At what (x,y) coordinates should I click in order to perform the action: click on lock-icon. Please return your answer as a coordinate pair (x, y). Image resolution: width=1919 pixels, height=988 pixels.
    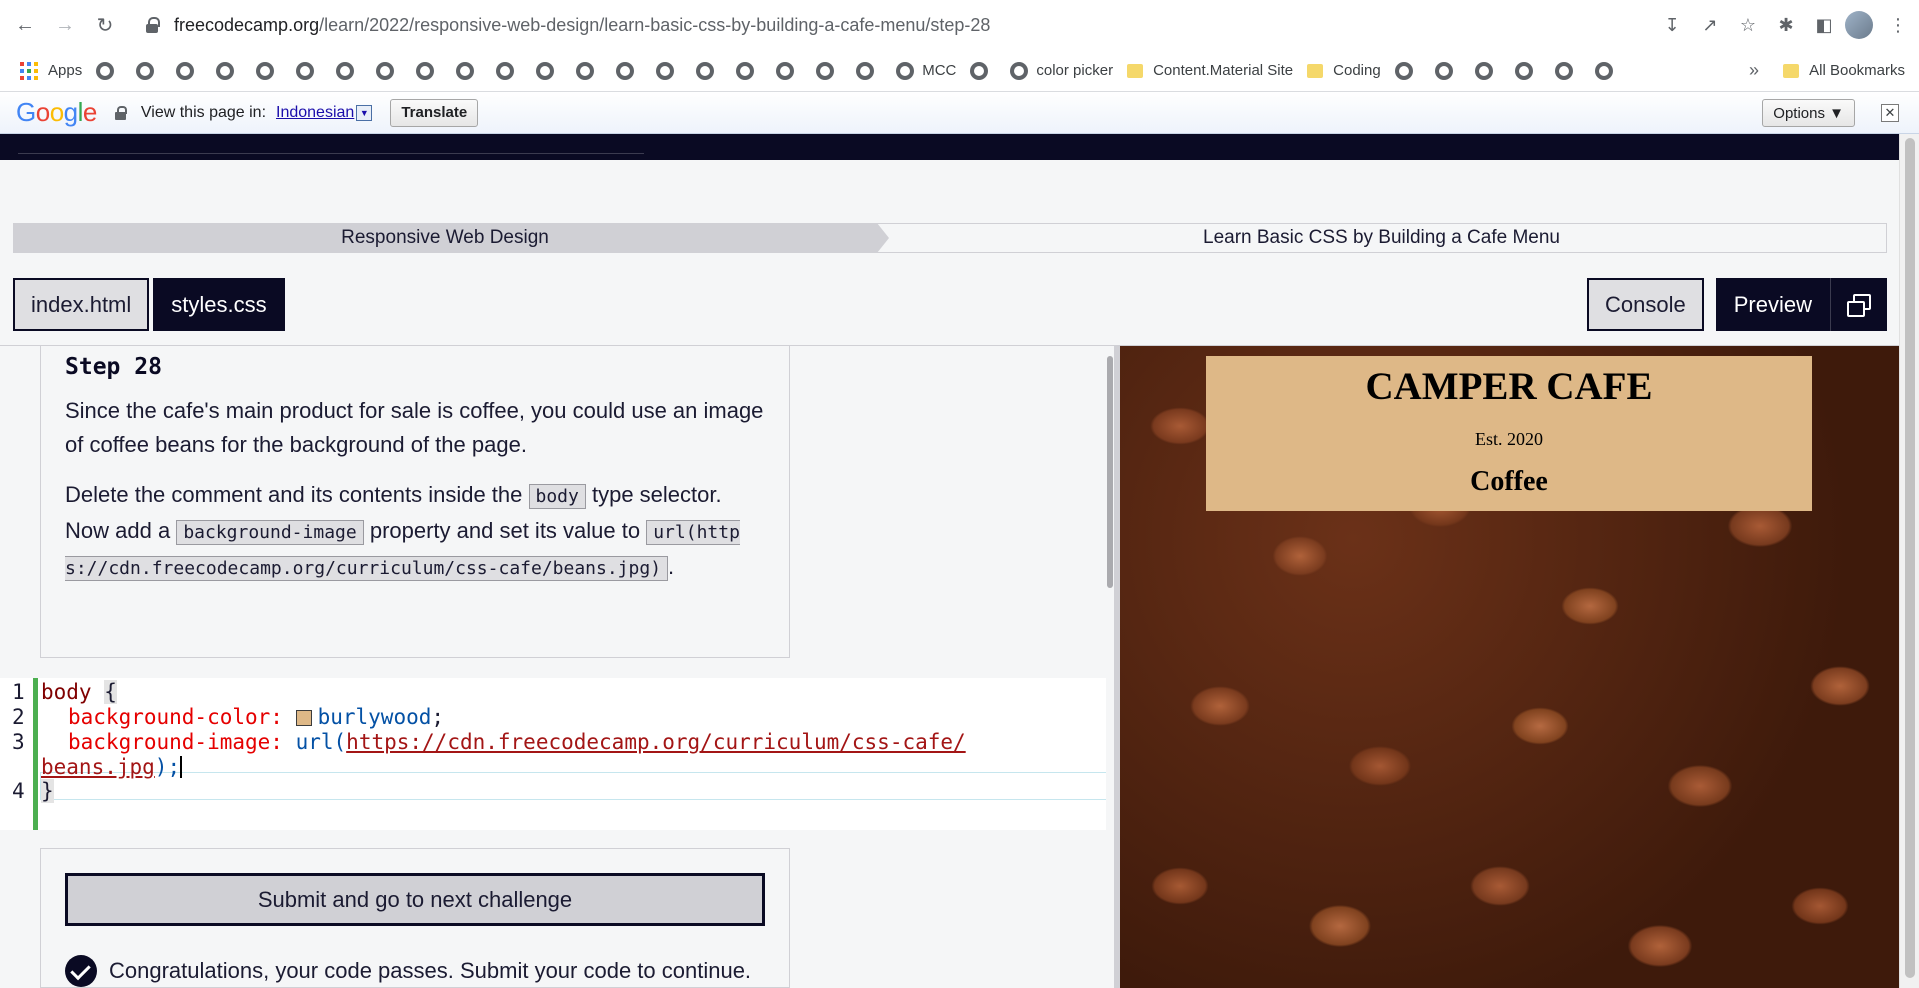
    Looking at the image, I should click on (153, 25).